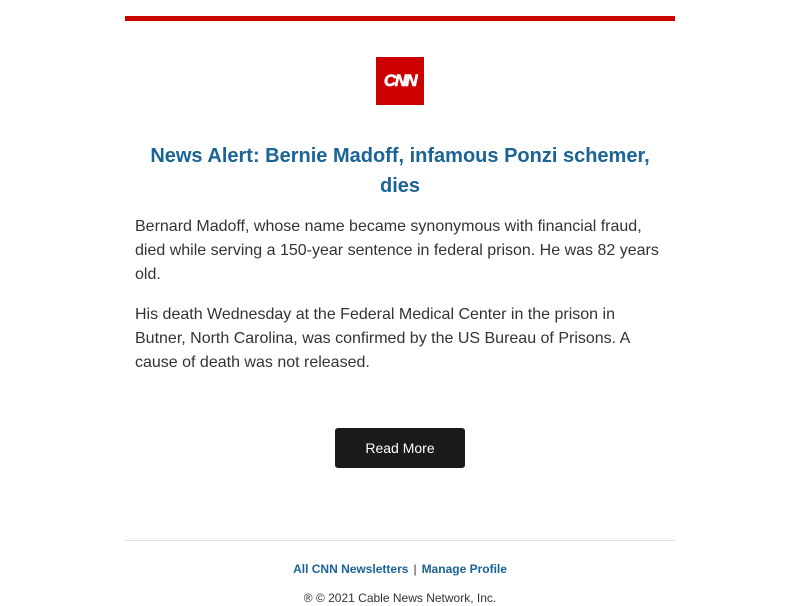  Describe the element at coordinates (400, 448) in the screenshot. I see `read-more-button: Read More` at that location.